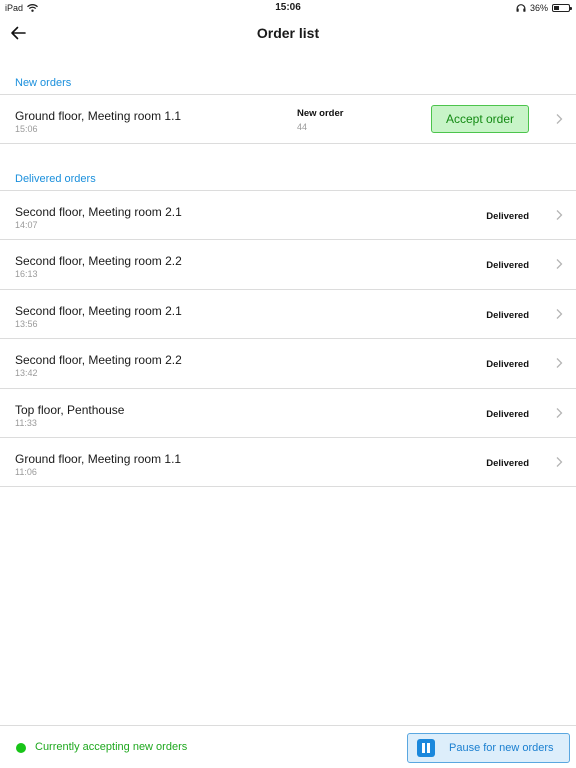 This screenshot has height=768, width=576. What do you see at coordinates (26, 129) in the screenshot?
I see `order-time: 15:06` at bounding box center [26, 129].